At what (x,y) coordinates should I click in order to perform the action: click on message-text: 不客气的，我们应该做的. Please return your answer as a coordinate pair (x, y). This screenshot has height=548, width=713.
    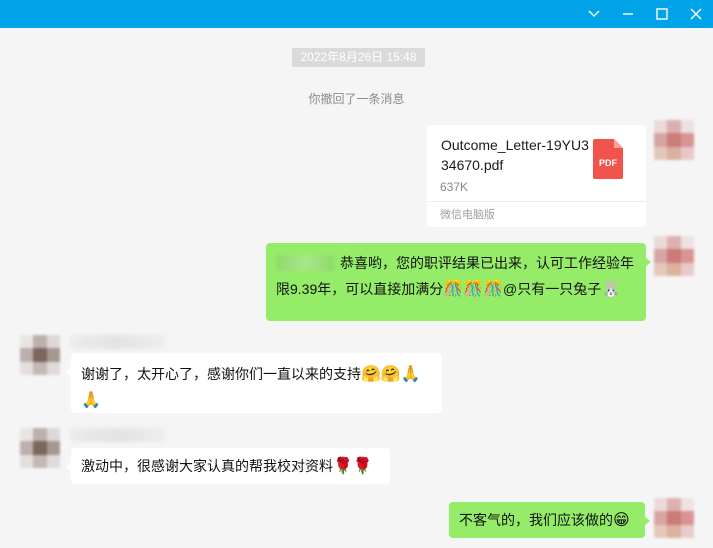
    Looking at the image, I should click on (536, 520).